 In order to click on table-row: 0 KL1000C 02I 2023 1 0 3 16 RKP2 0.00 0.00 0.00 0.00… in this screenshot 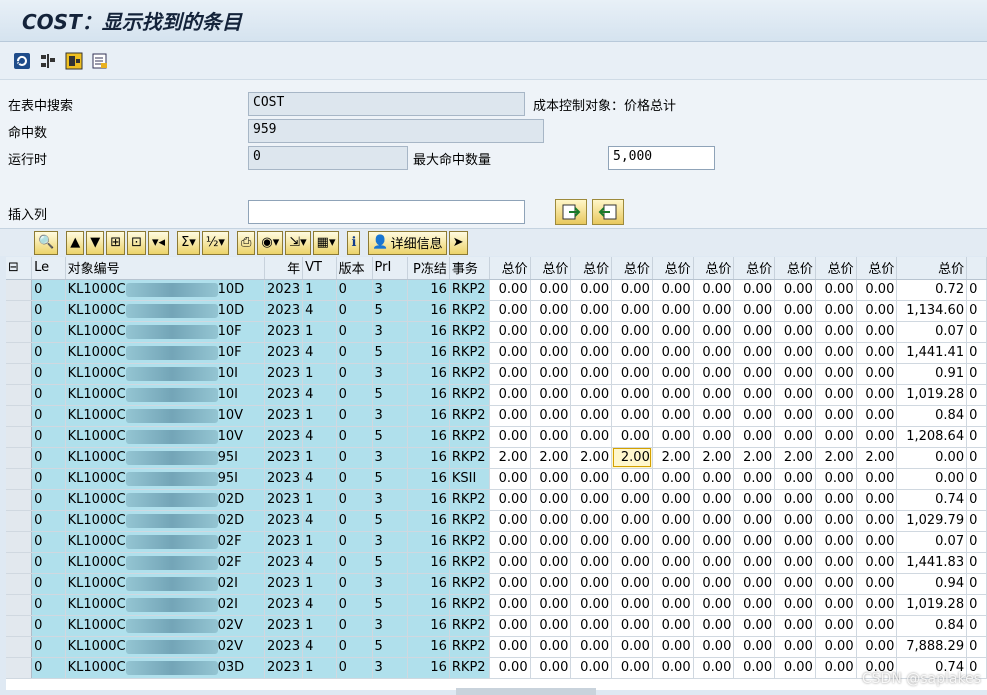, I will do `click(496, 584)`.